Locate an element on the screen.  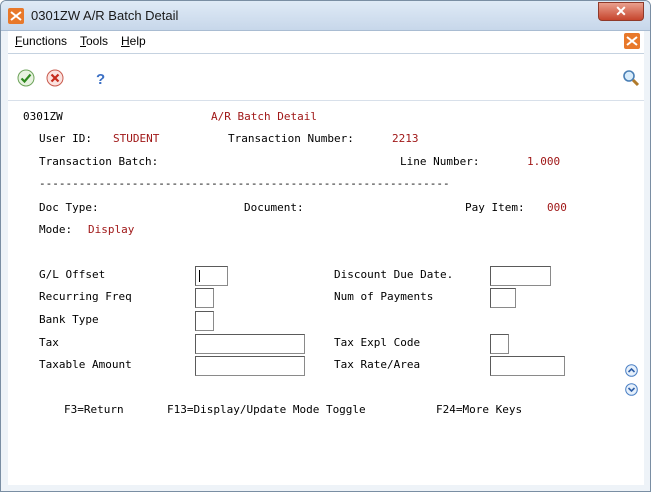
menu-tools-label: ools is located at coordinates (97, 41).